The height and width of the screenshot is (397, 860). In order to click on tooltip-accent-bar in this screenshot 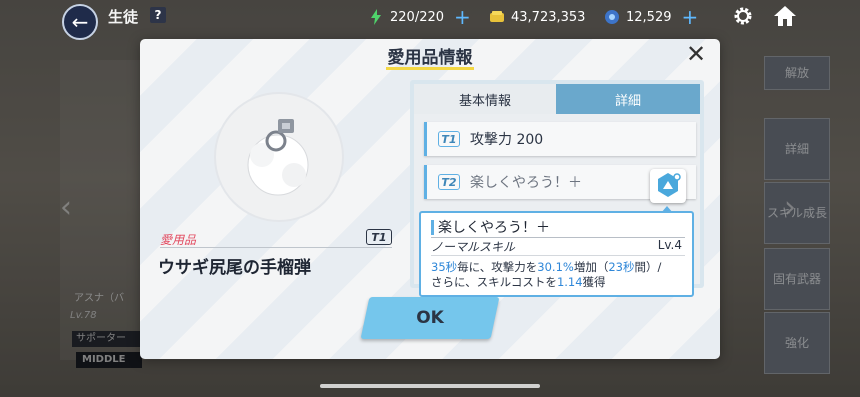, I will do `click(432, 227)`.